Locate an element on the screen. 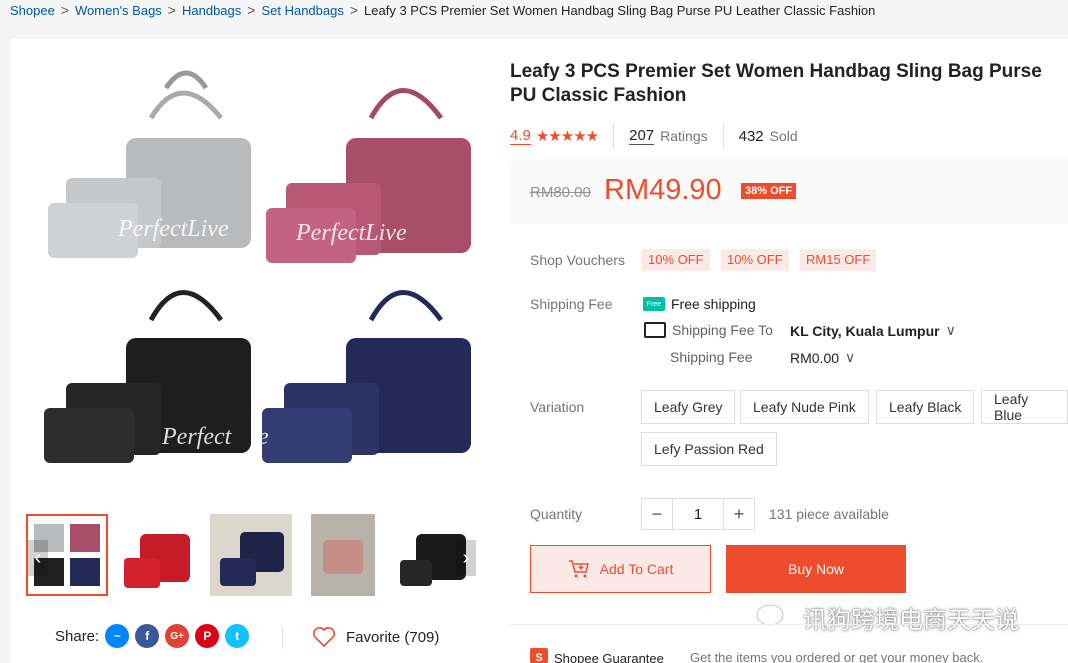 Image resolution: width=1068 pixels, height=663 pixels. shipping-fee-value: RM0.00 is located at coordinates (815, 357).